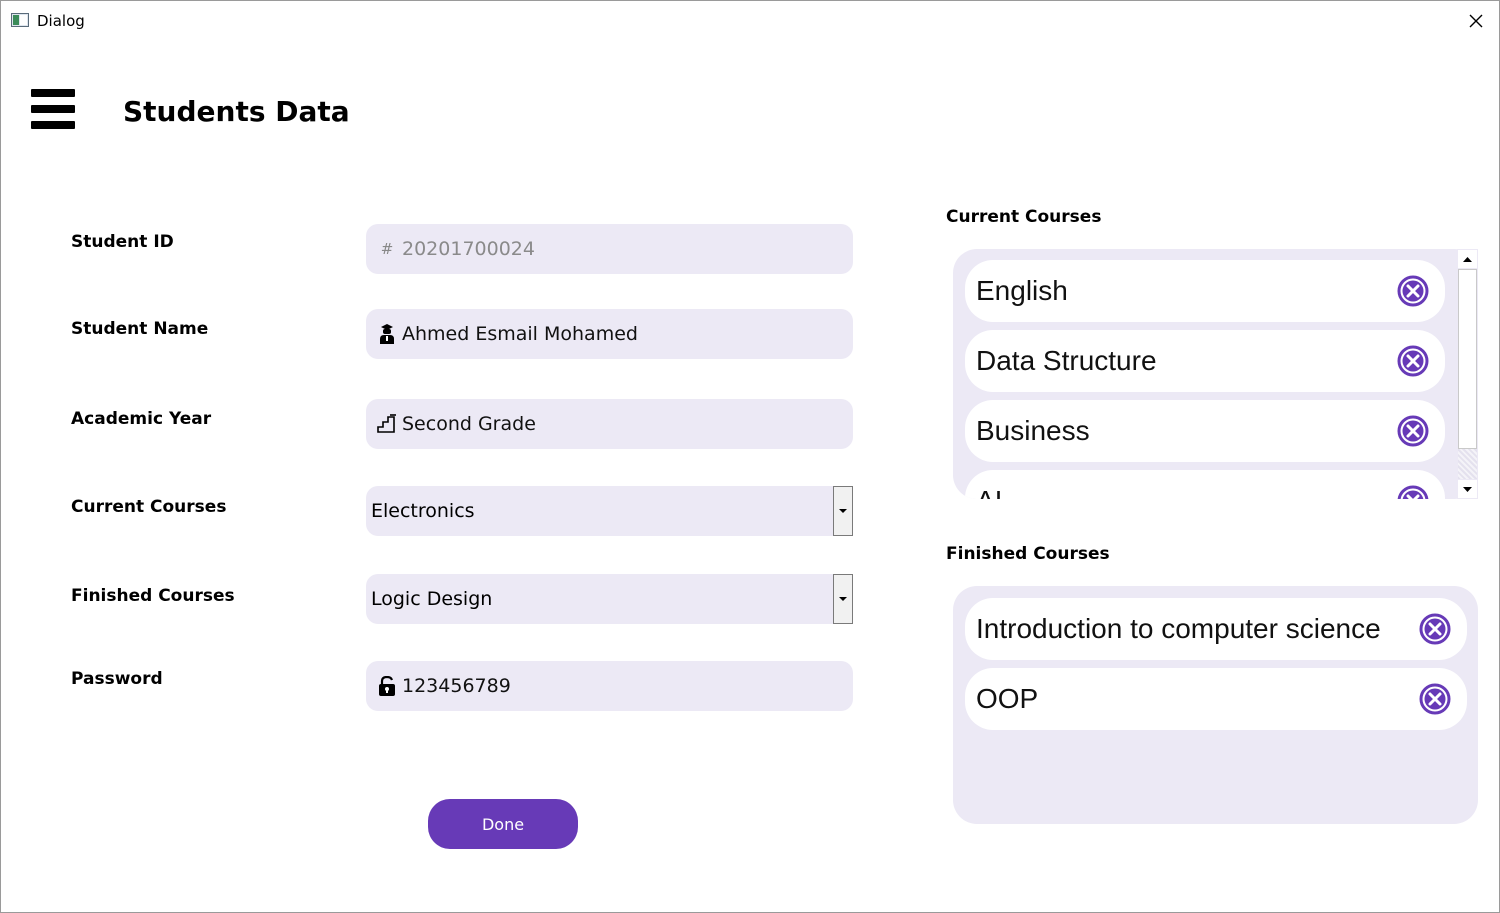 The image size is (1500, 913). Describe the element at coordinates (609, 599) in the screenshot. I see `finished-courses-select: Logic Design` at that location.